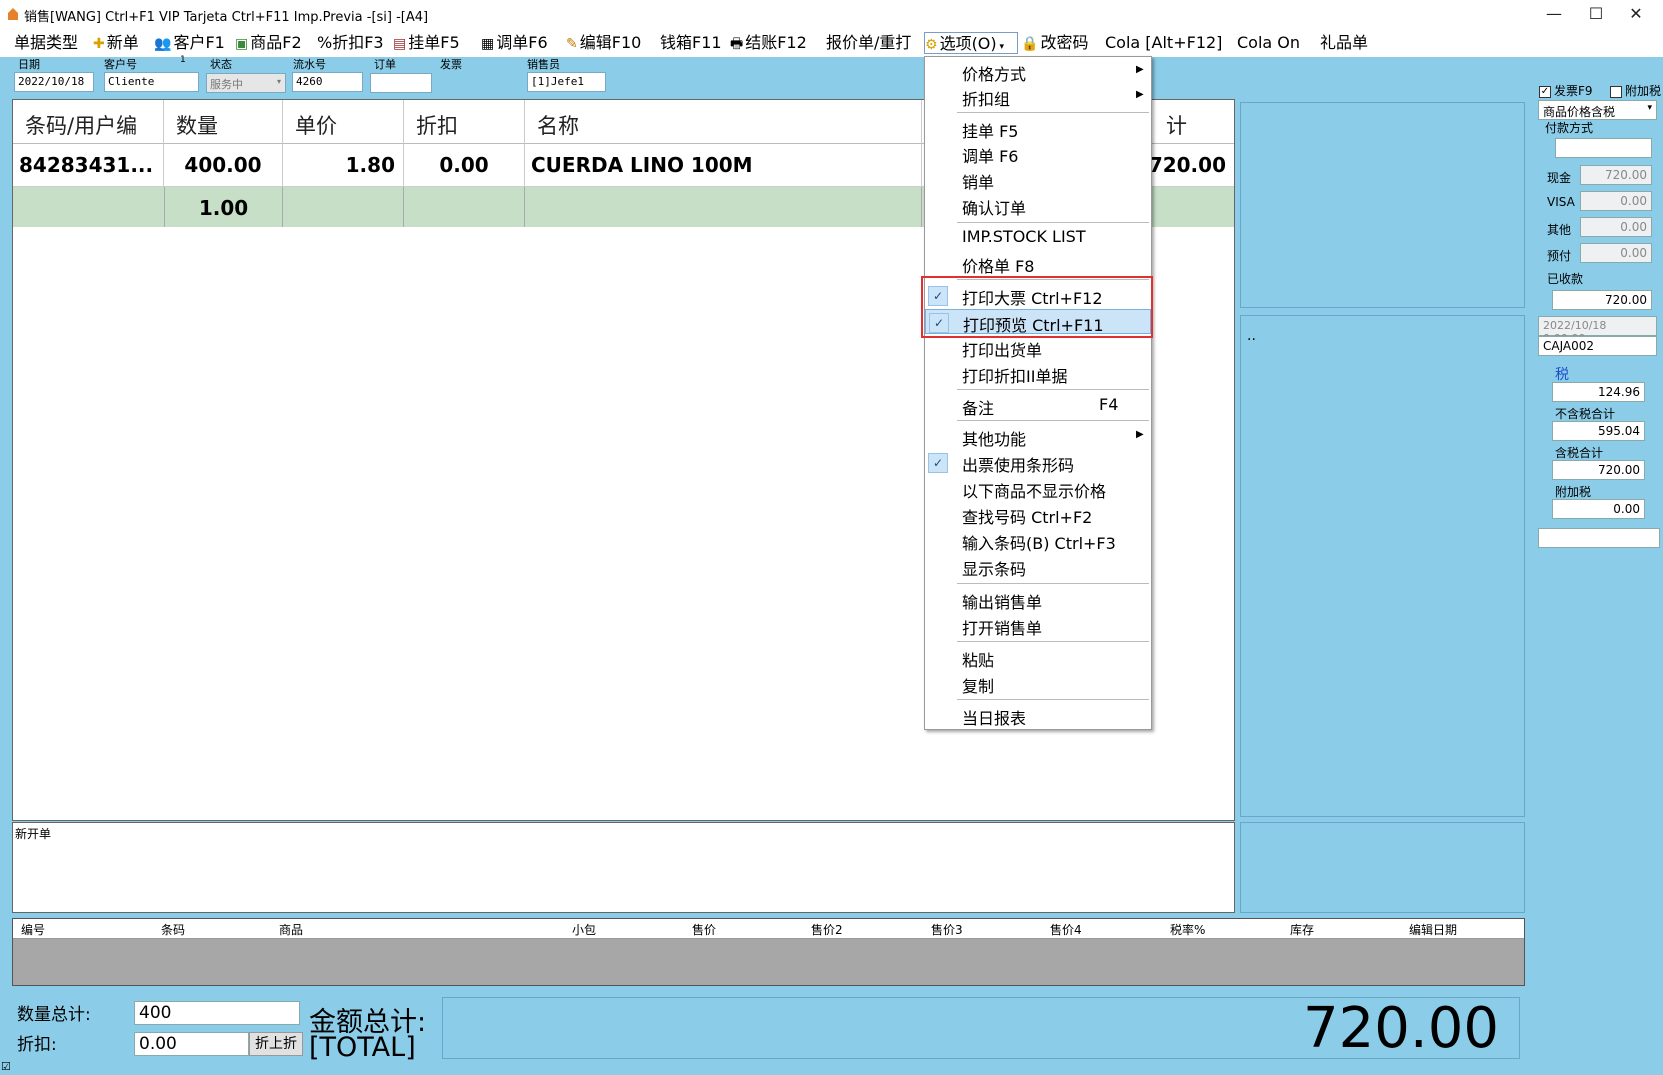 The width and height of the screenshot is (1663, 1075). Describe the element at coordinates (1163, 43) in the screenshot. I see `cola-alt-button: Cola [Alt+F12]` at that location.